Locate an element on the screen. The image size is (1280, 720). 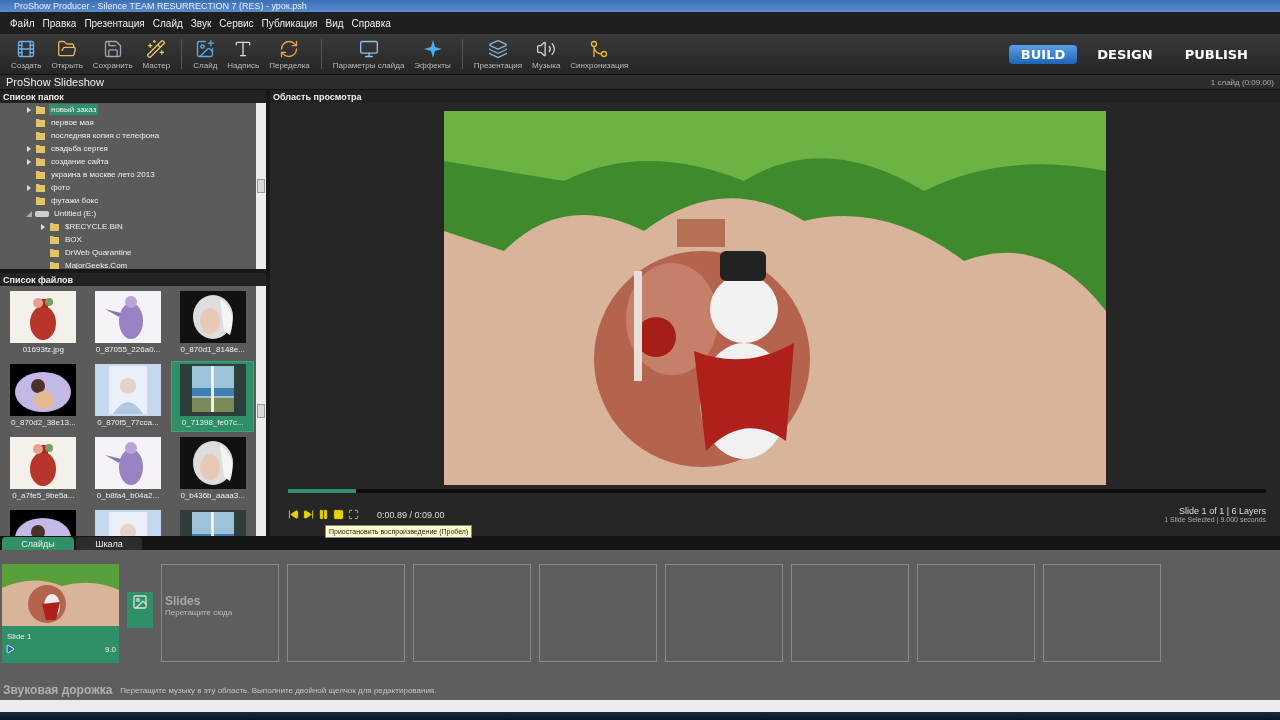
menu-item: Публикация is located at coordinates (289, 23).